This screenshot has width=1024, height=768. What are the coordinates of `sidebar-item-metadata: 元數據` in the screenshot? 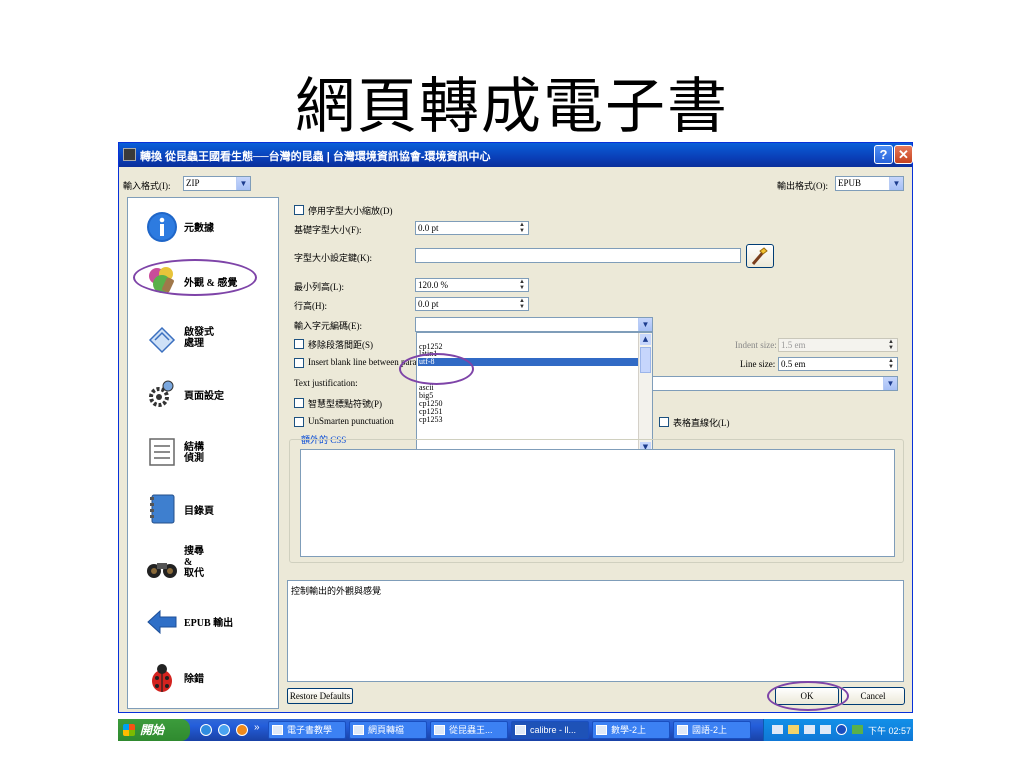 It's located at (203, 227).